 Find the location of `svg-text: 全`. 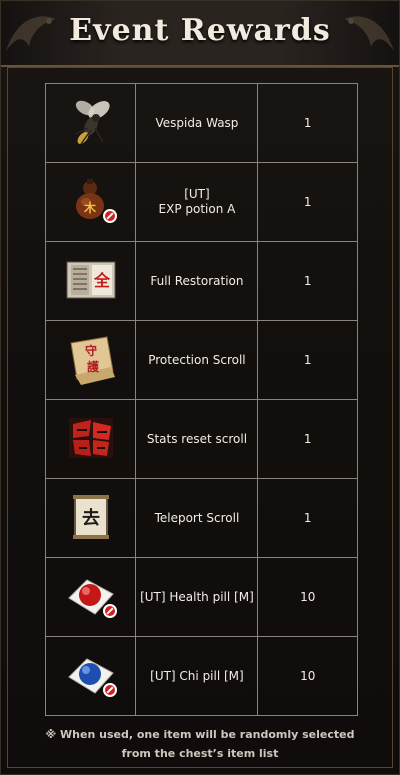

svg-text: 全 is located at coordinates (102, 280).